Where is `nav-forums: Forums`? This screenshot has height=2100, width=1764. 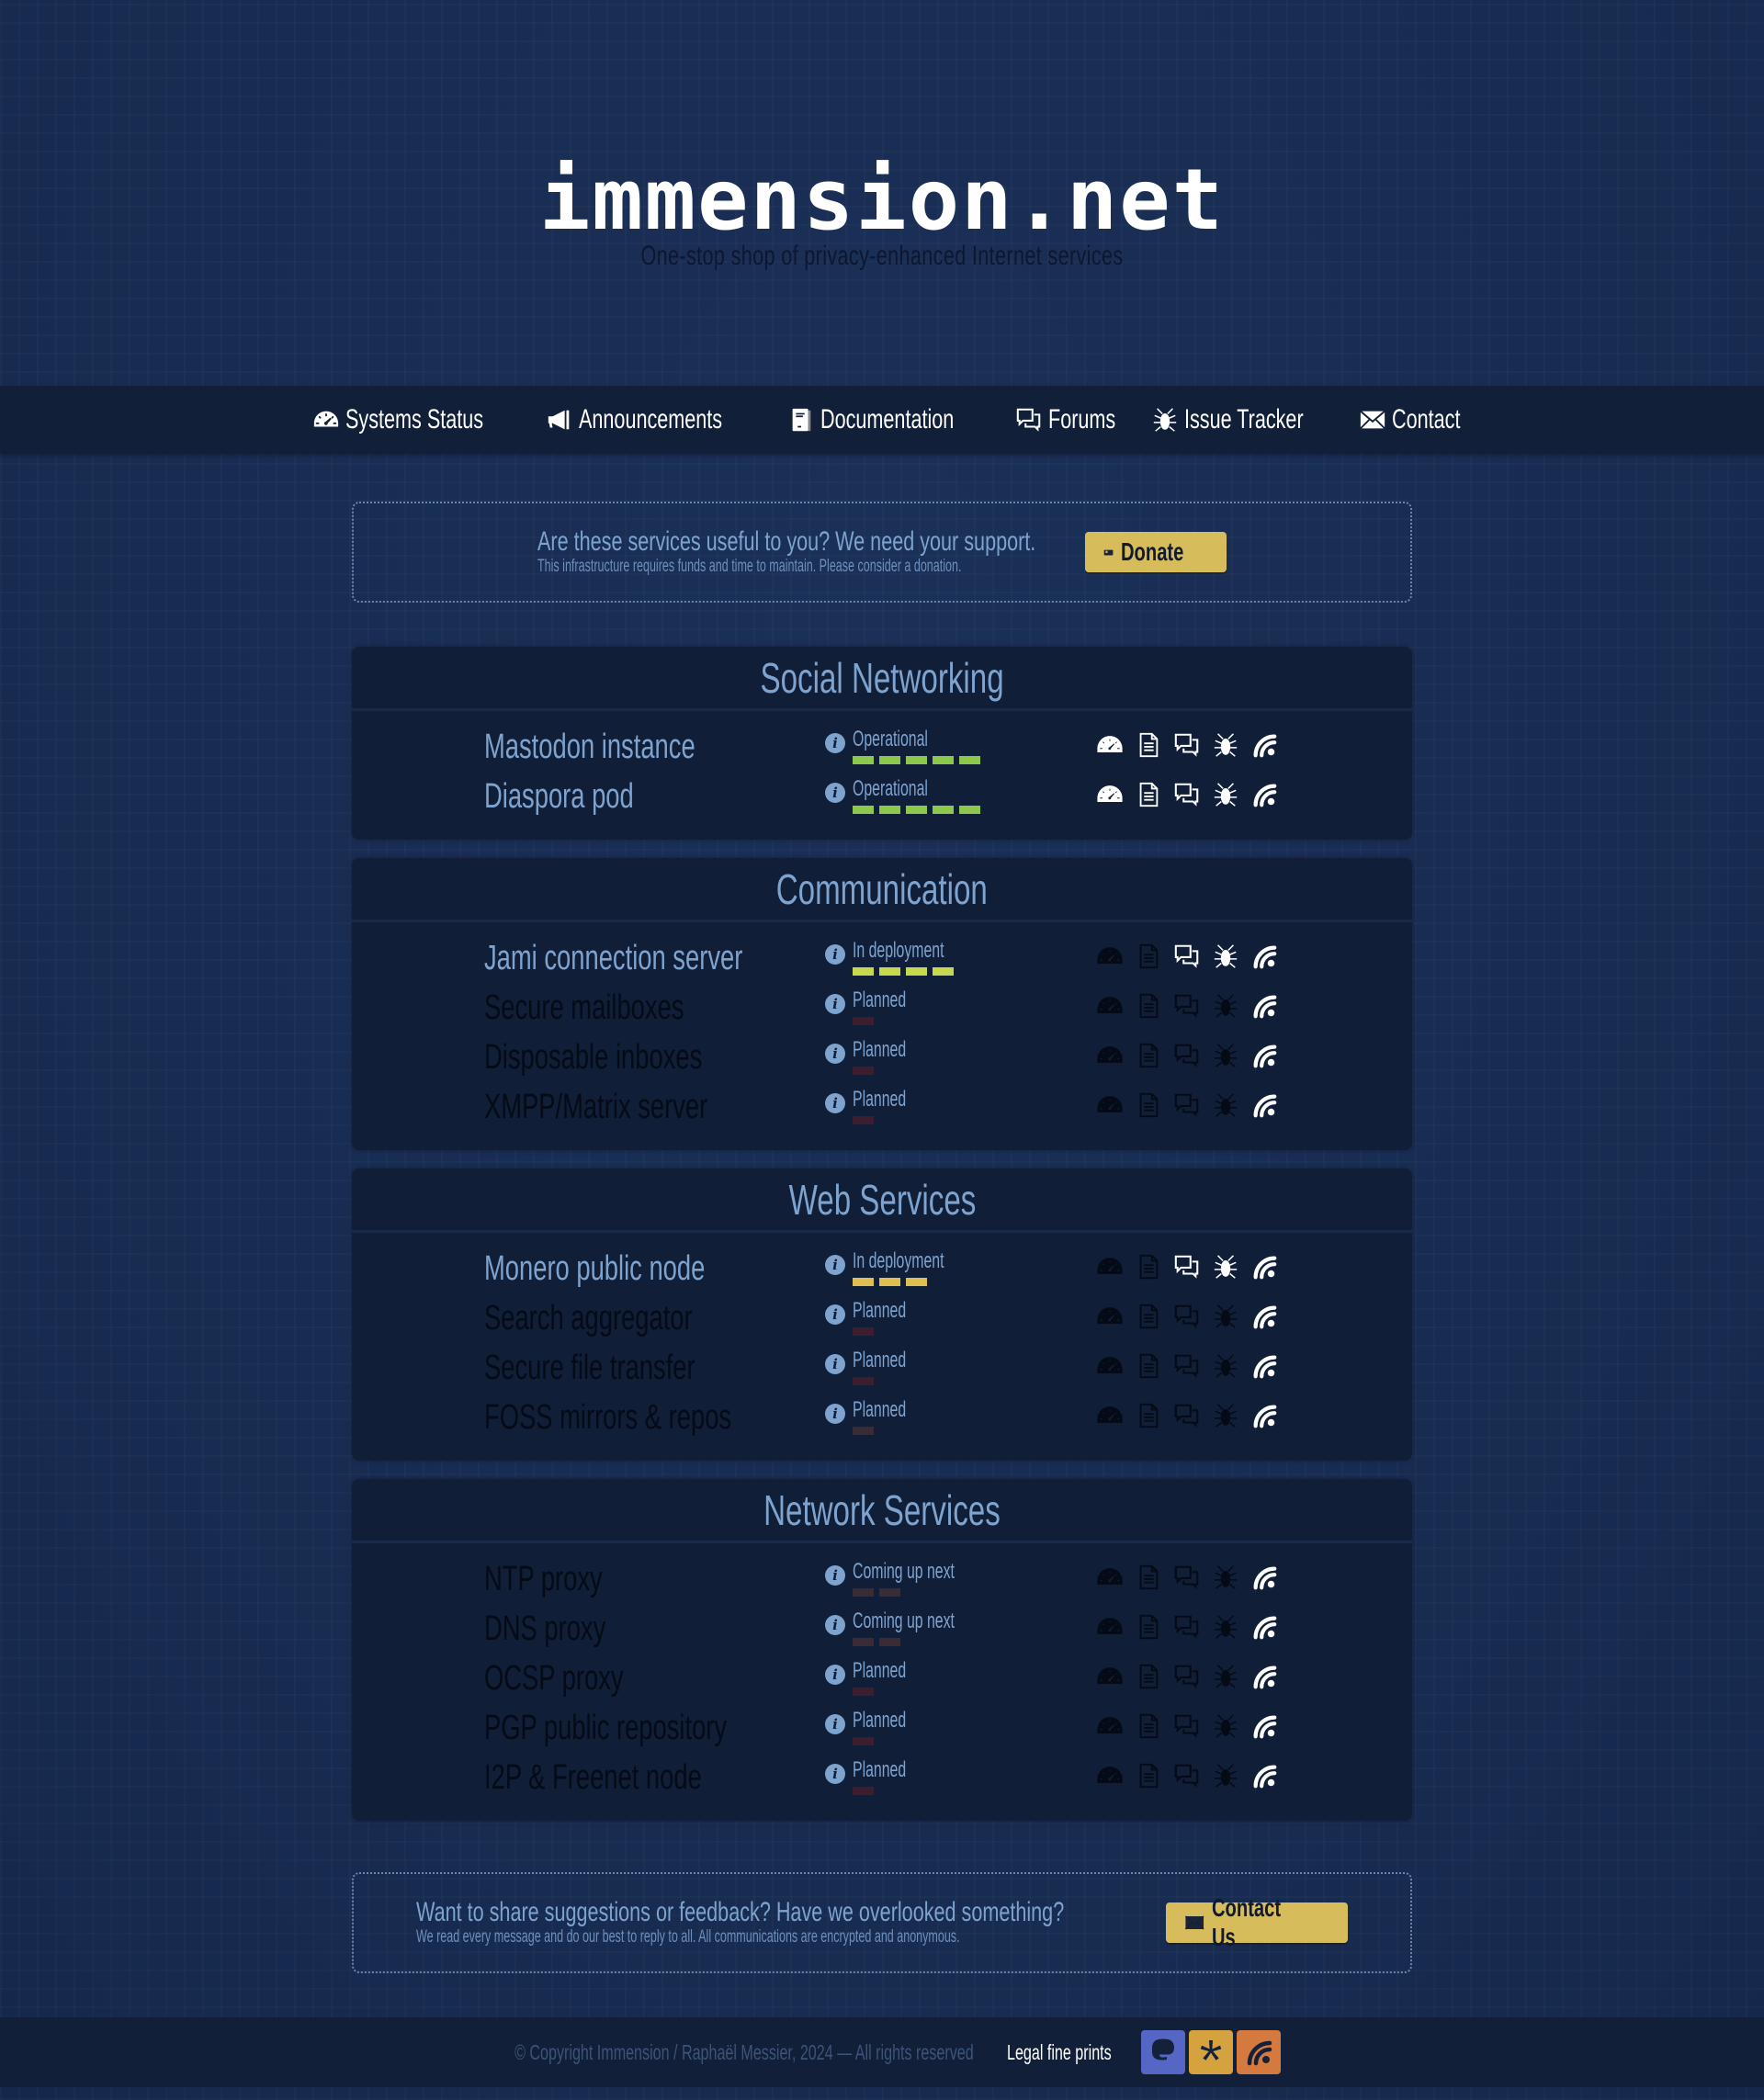
nav-forums: Forums is located at coordinates (1065, 419).